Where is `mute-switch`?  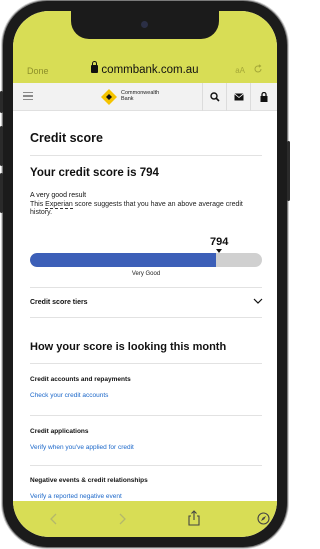
mute-switch is located at coordinates (1, 102).